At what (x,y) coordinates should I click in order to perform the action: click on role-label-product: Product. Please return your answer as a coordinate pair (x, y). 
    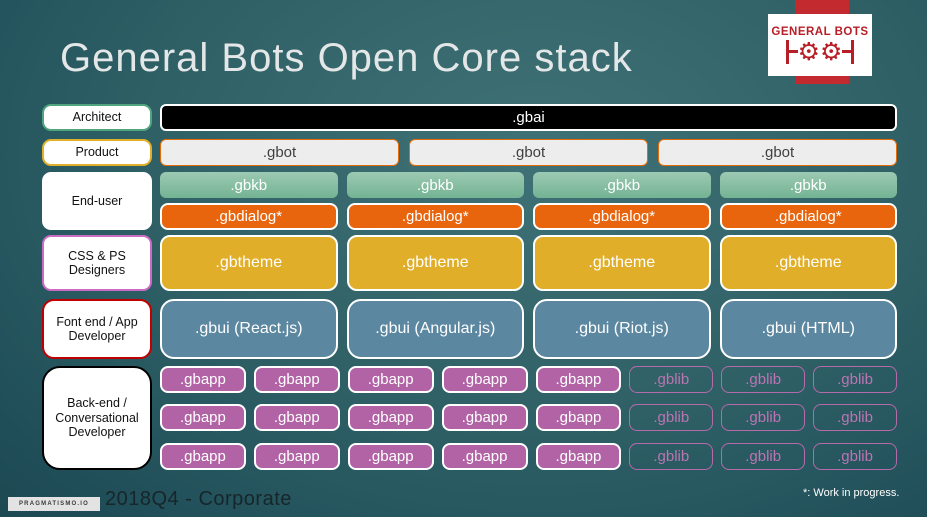
    Looking at the image, I should click on (97, 152).